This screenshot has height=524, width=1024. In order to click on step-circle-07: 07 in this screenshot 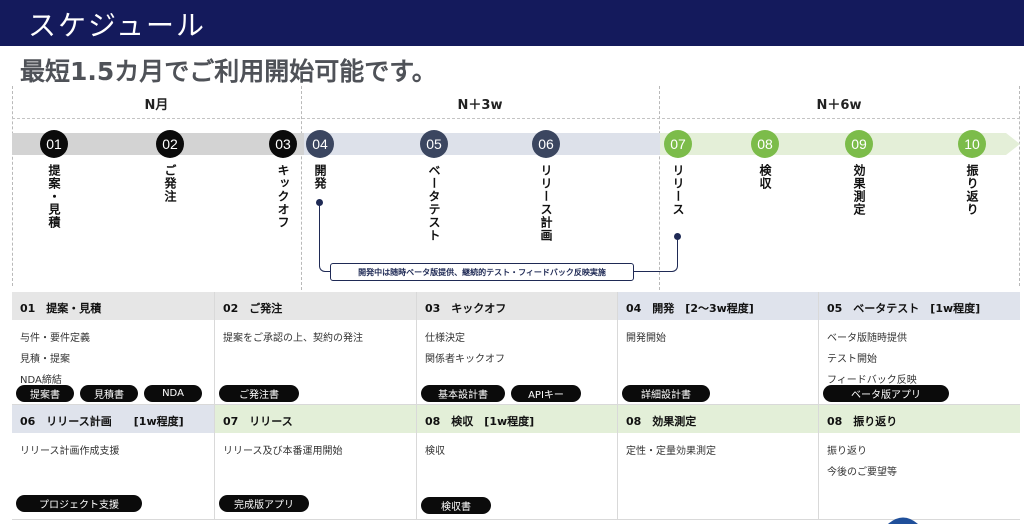, I will do `click(678, 144)`.